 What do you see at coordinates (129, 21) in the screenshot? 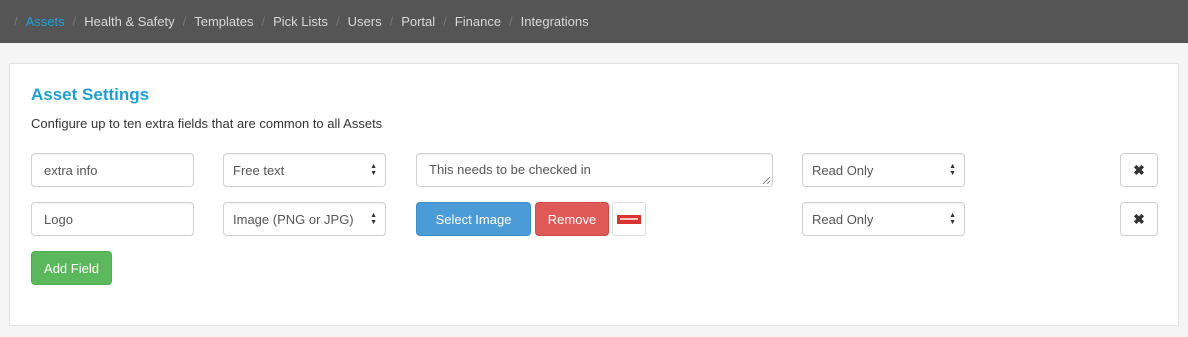
I see `nav-item-health-safety: Health & Safety` at bounding box center [129, 21].